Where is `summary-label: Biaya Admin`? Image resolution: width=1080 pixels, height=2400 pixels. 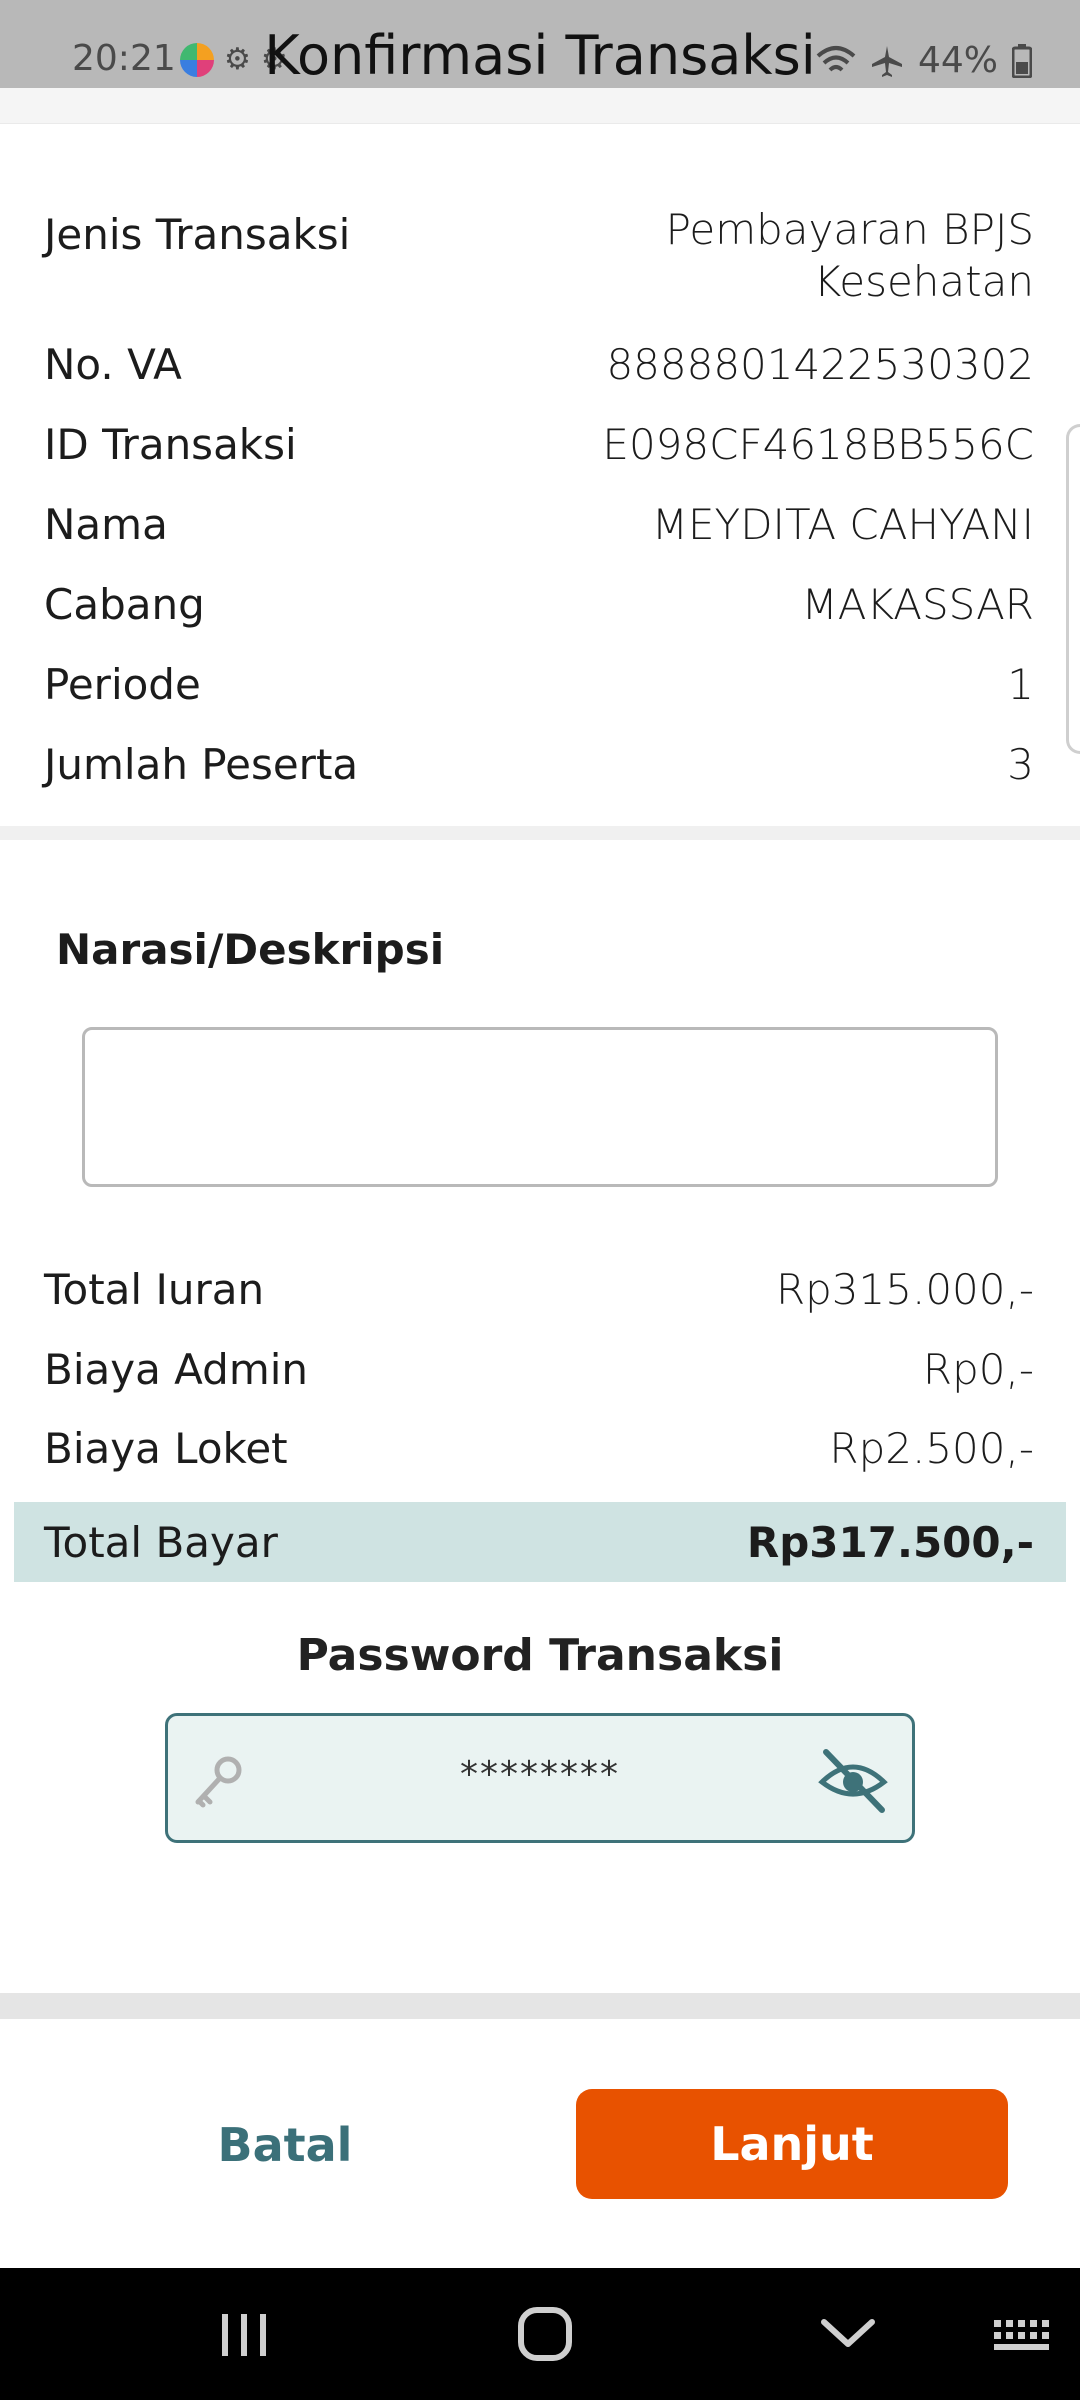 summary-label: Biaya Admin is located at coordinates (176, 1369).